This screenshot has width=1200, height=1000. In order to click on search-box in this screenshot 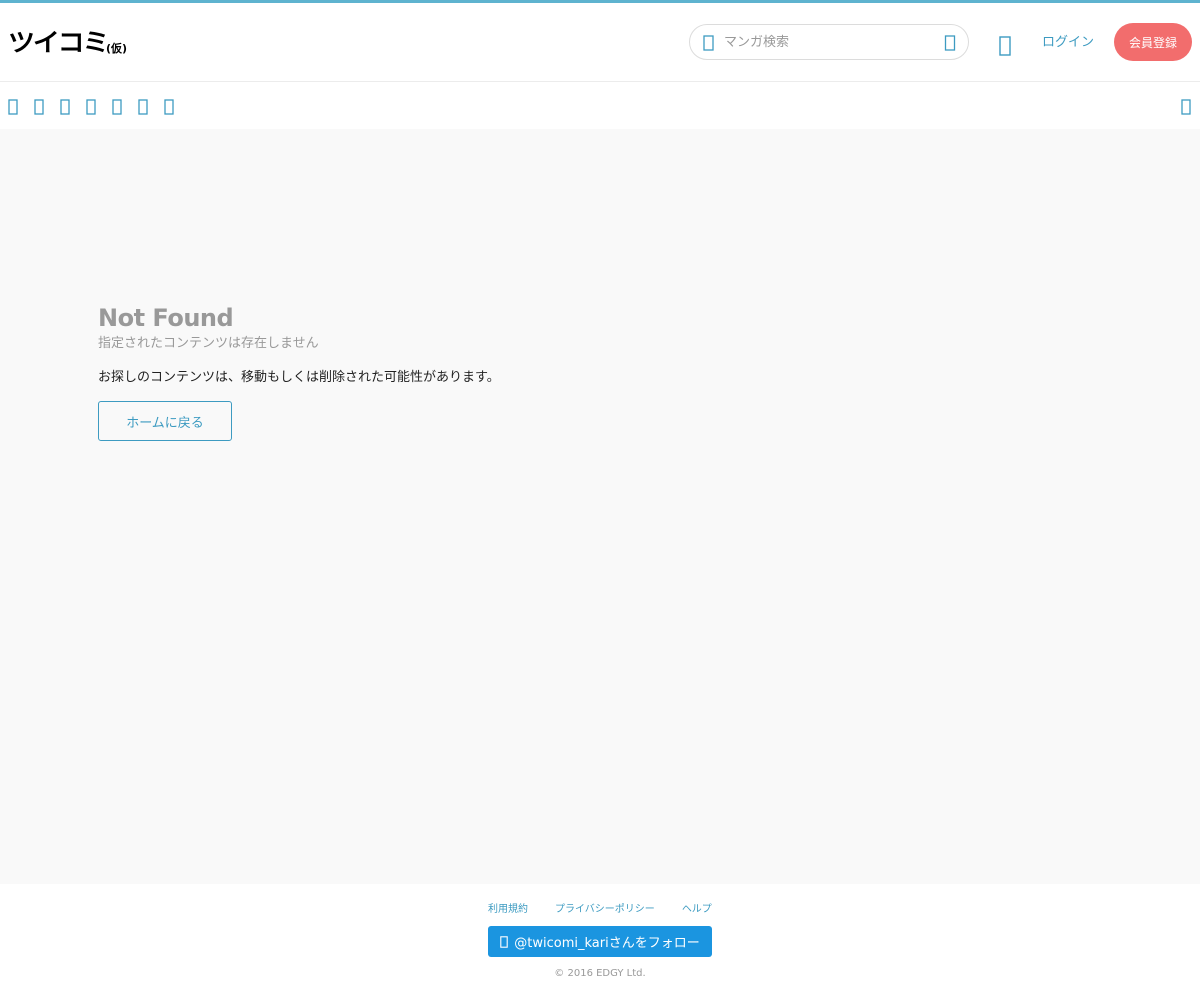, I will do `click(829, 42)`.